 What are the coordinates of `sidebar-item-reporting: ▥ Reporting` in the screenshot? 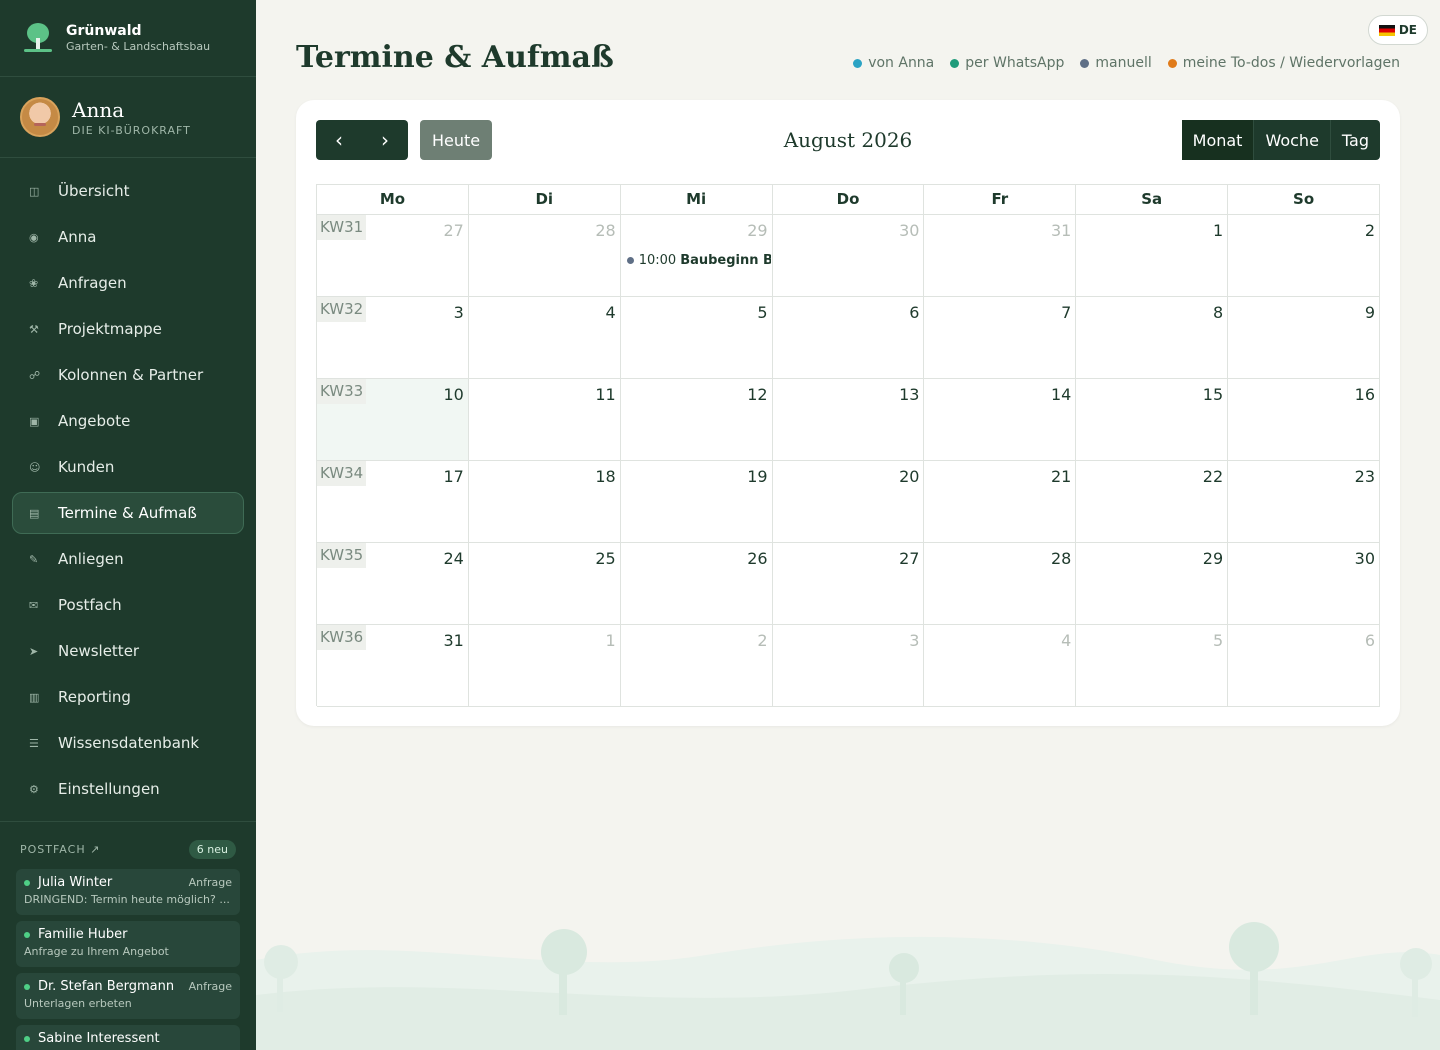 It's located at (128, 697).